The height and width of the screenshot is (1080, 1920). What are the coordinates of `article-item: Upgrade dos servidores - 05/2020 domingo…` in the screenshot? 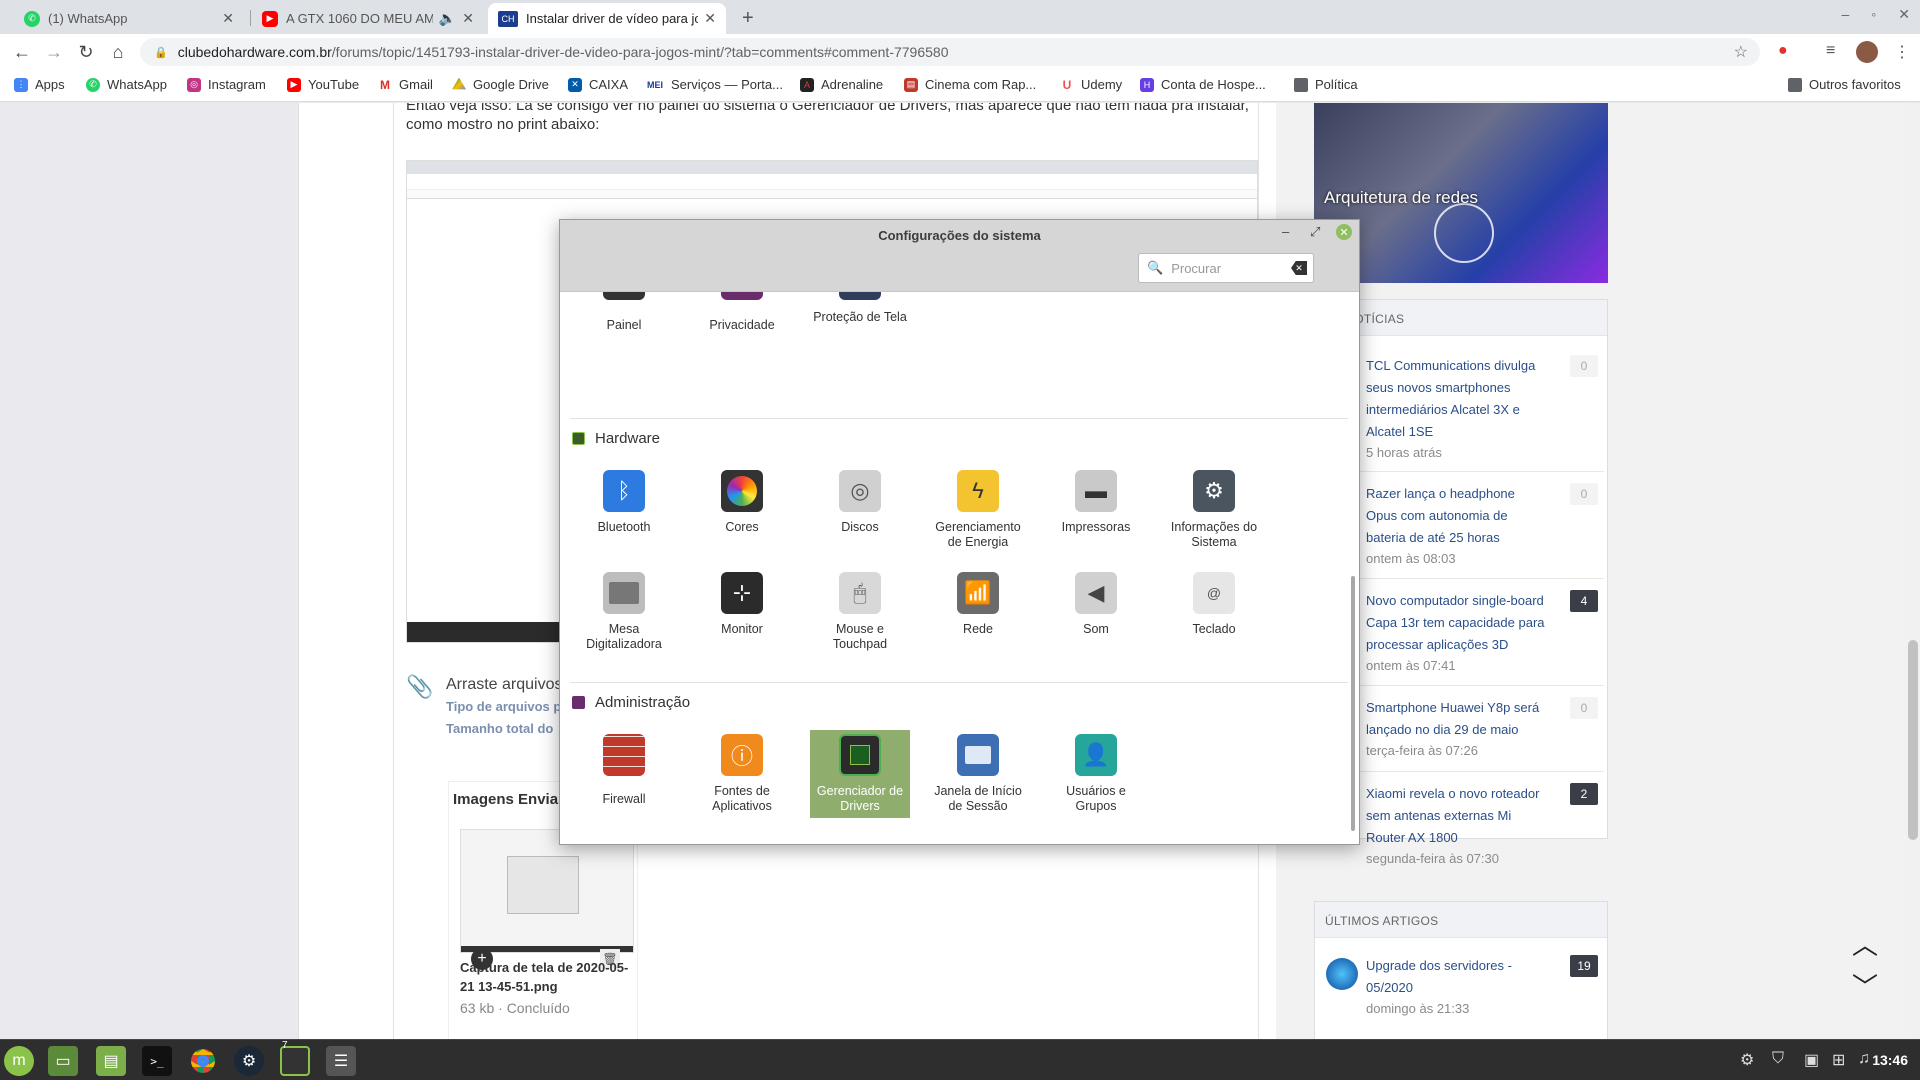 It's located at (1456, 987).